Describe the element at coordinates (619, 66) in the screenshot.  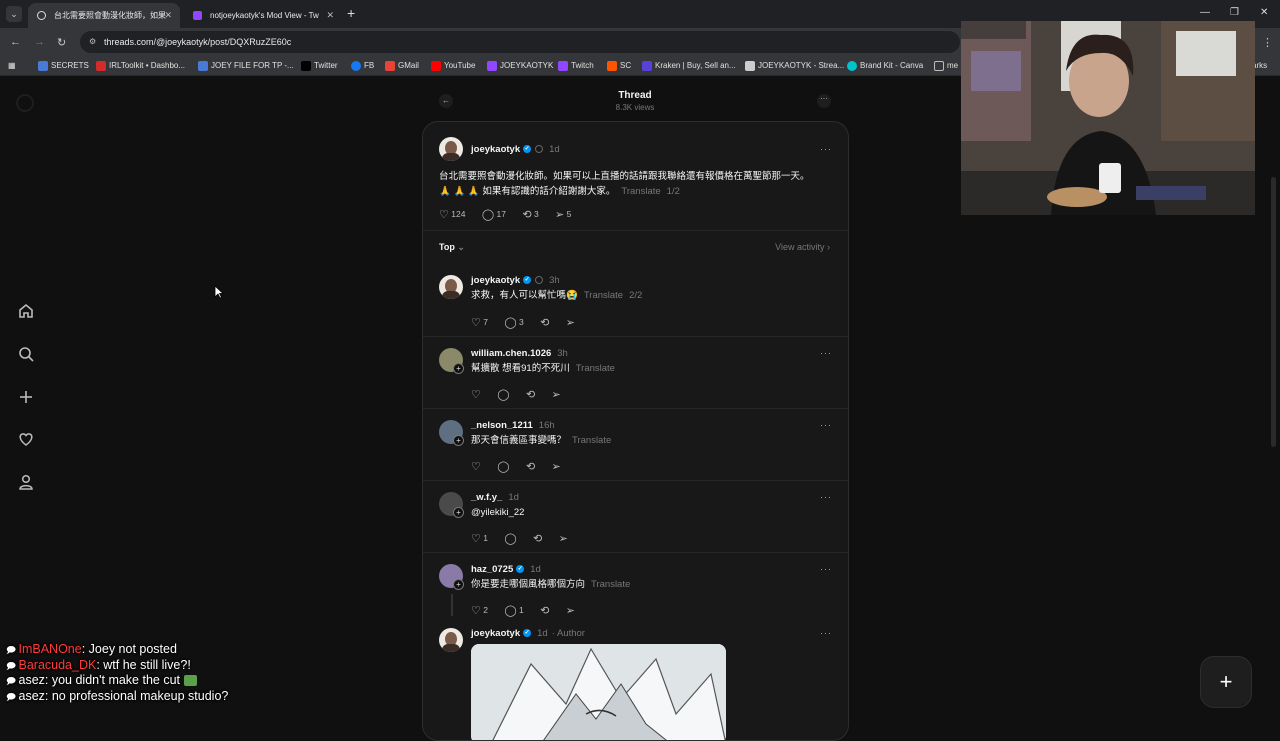
I see `bookmark-item: SC` at that location.